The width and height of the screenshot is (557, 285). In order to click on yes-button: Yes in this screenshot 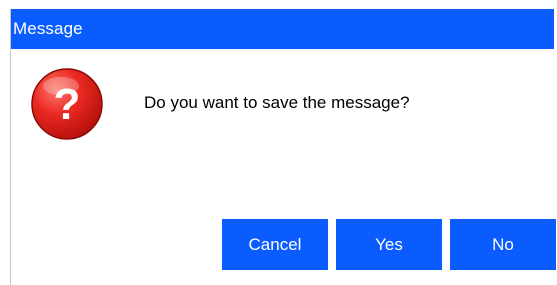, I will do `click(389, 244)`.